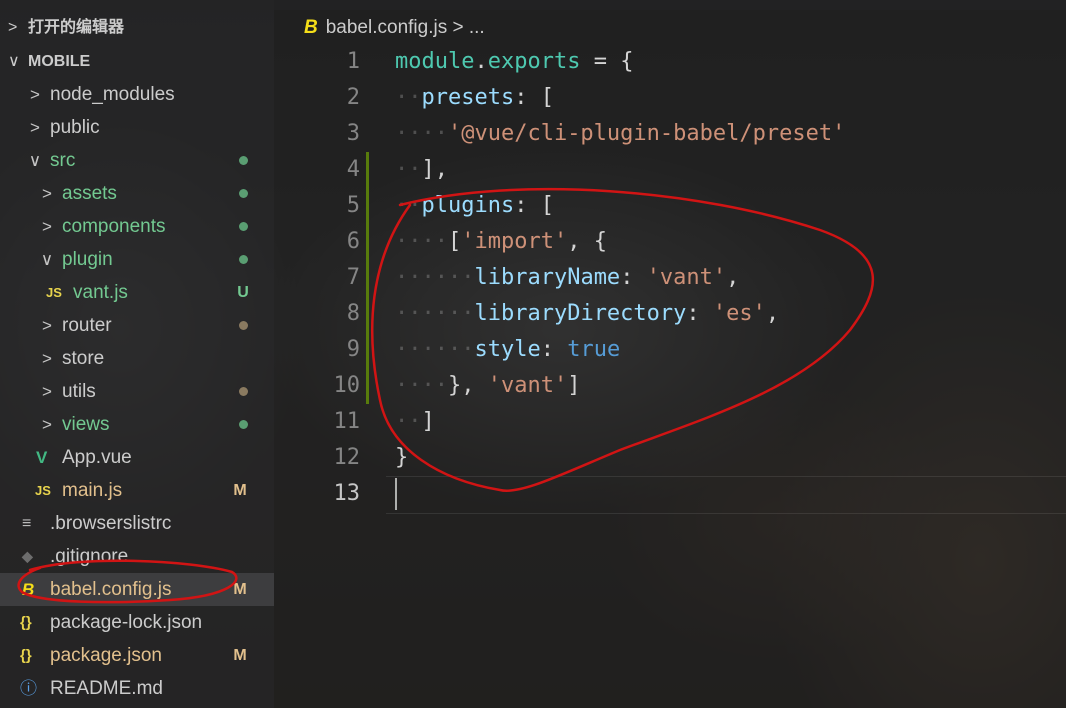 The image size is (1066, 708). What do you see at coordinates (114, 226) in the screenshot?
I see `tree-item-label: components` at bounding box center [114, 226].